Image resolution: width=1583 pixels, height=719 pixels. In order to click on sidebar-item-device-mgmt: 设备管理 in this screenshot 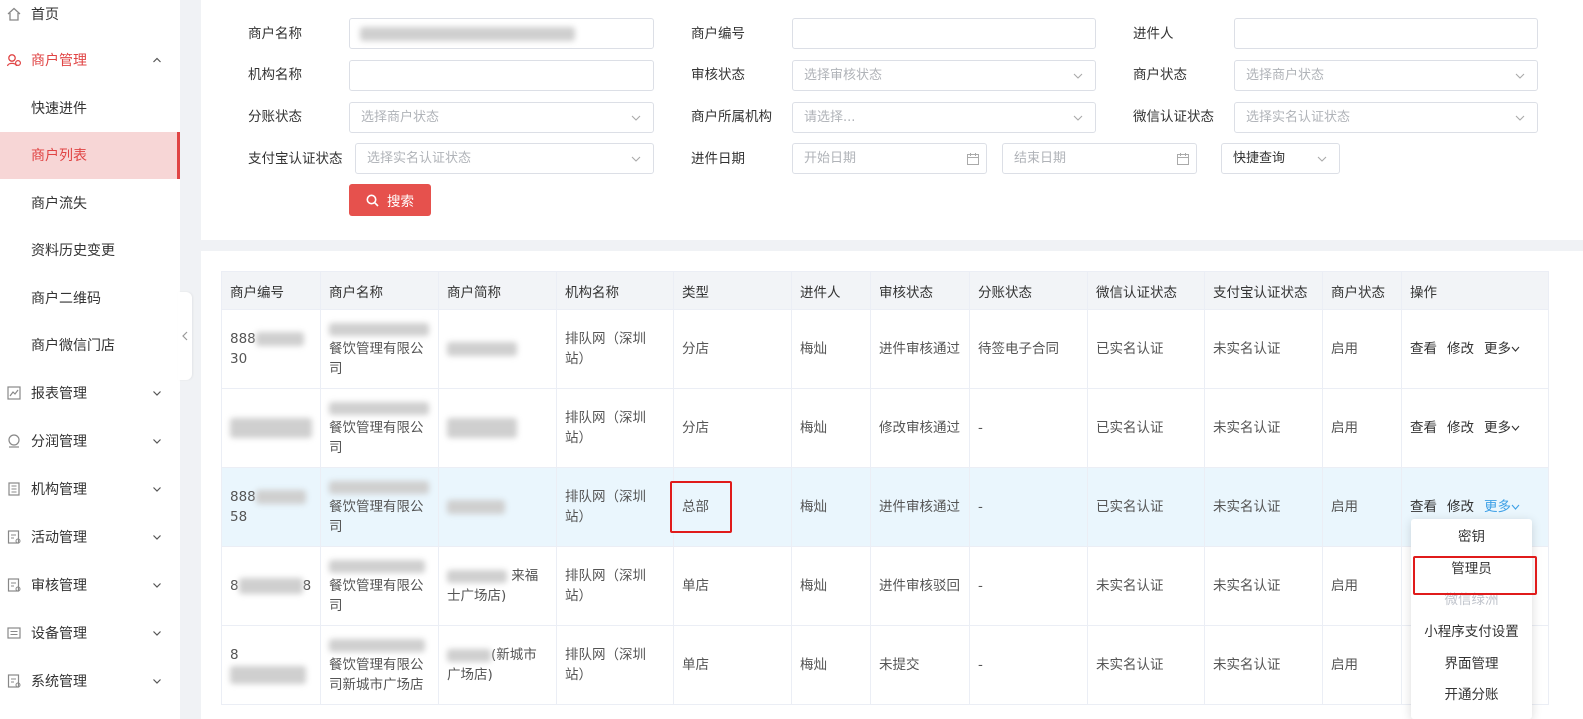, I will do `click(90, 633)`.